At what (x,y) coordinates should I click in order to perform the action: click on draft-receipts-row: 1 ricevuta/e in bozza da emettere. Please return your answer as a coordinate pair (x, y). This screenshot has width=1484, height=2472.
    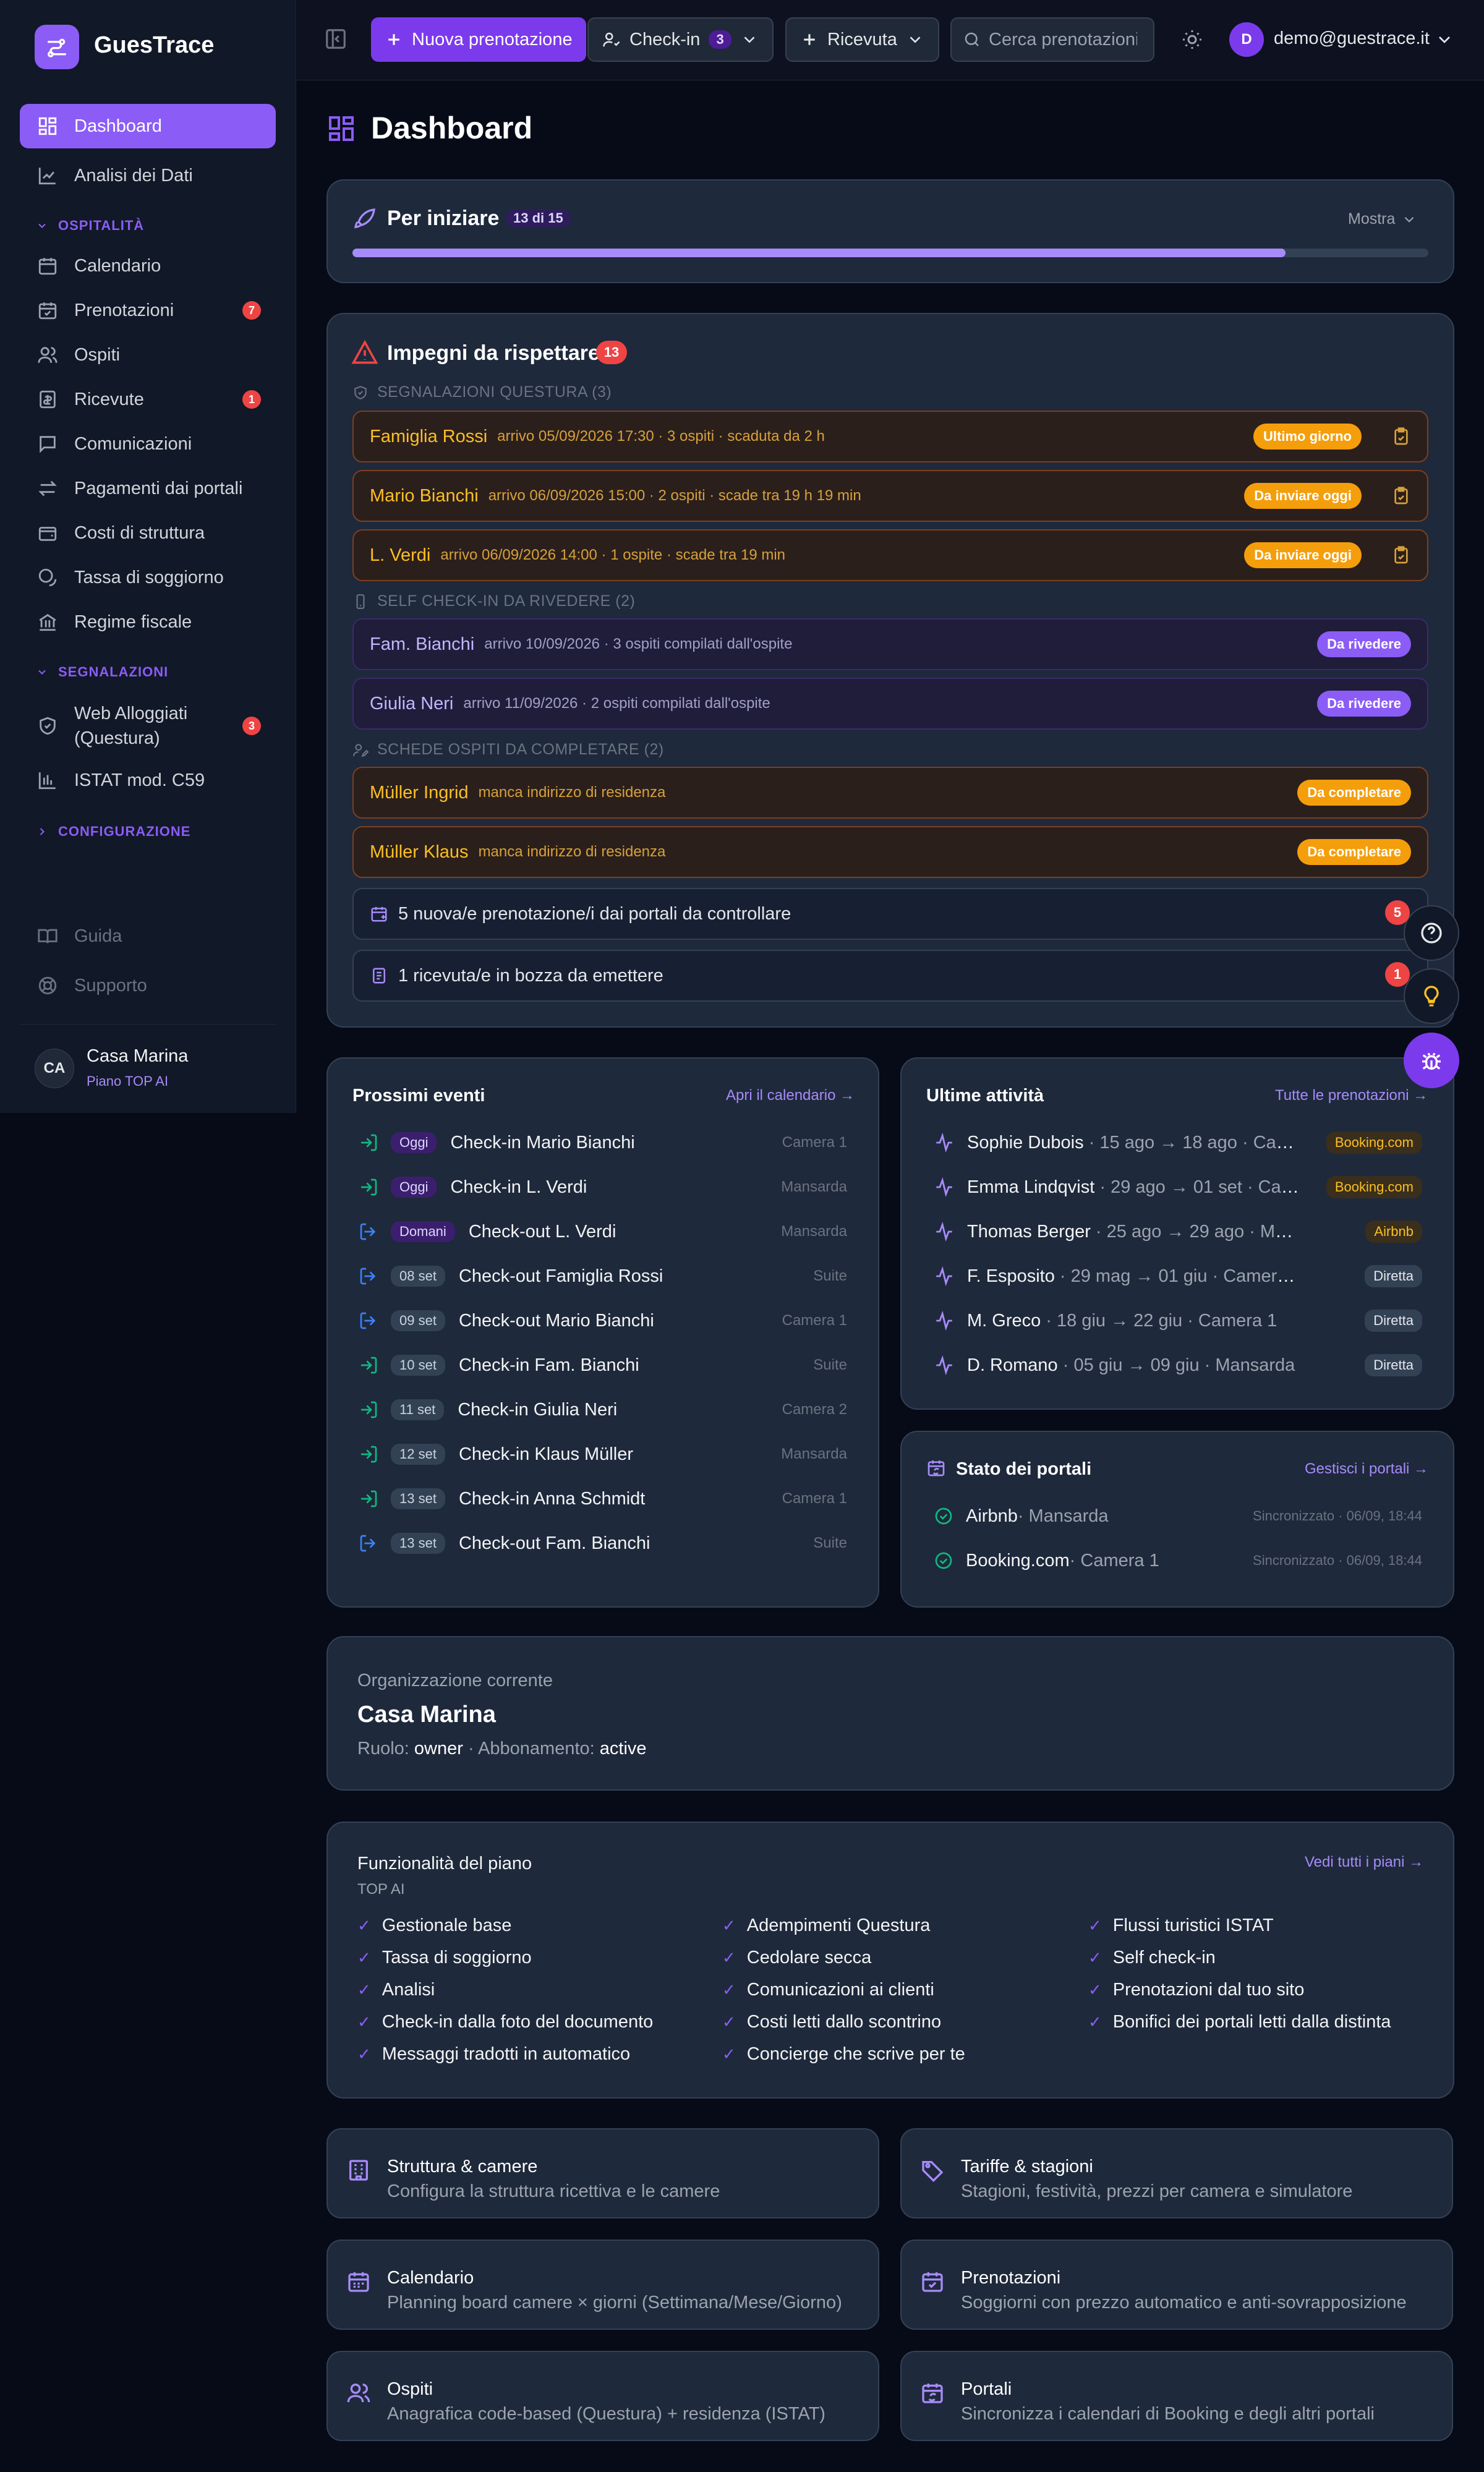
    Looking at the image, I should click on (890, 976).